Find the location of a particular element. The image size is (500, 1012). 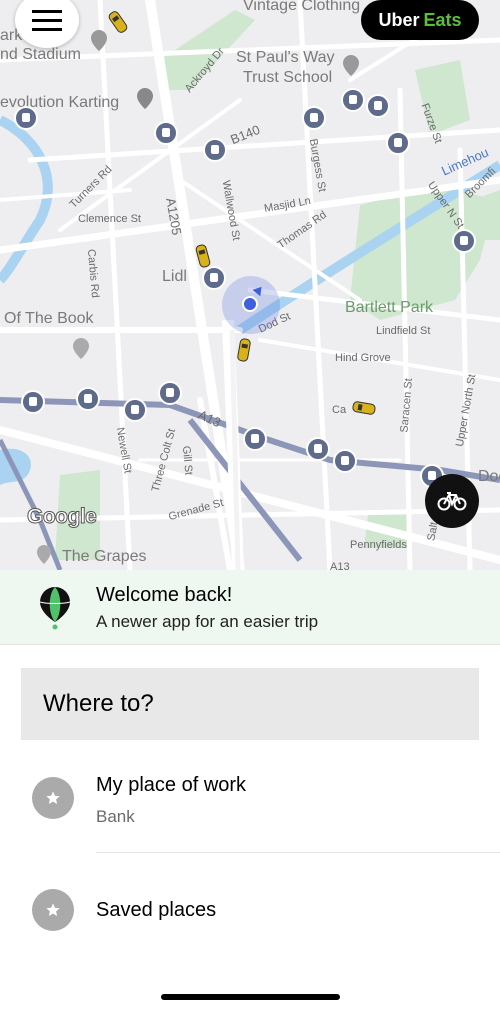

map-label: nd Stadium is located at coordinates (40, 54).